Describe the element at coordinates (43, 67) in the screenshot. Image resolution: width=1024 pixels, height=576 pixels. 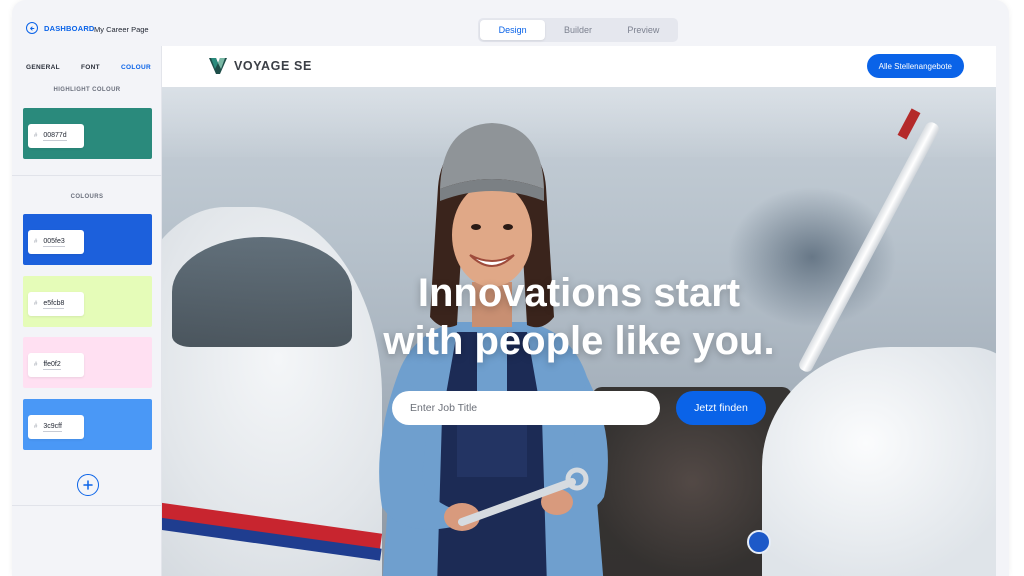
I see `sidebar-tab-general: GENERAL` at that location.